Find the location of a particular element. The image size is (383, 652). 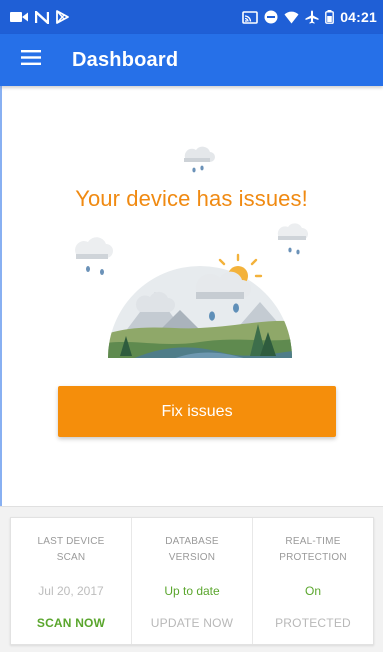

stat-label: DATABASE VERSION is located at coordinates (192, 549).